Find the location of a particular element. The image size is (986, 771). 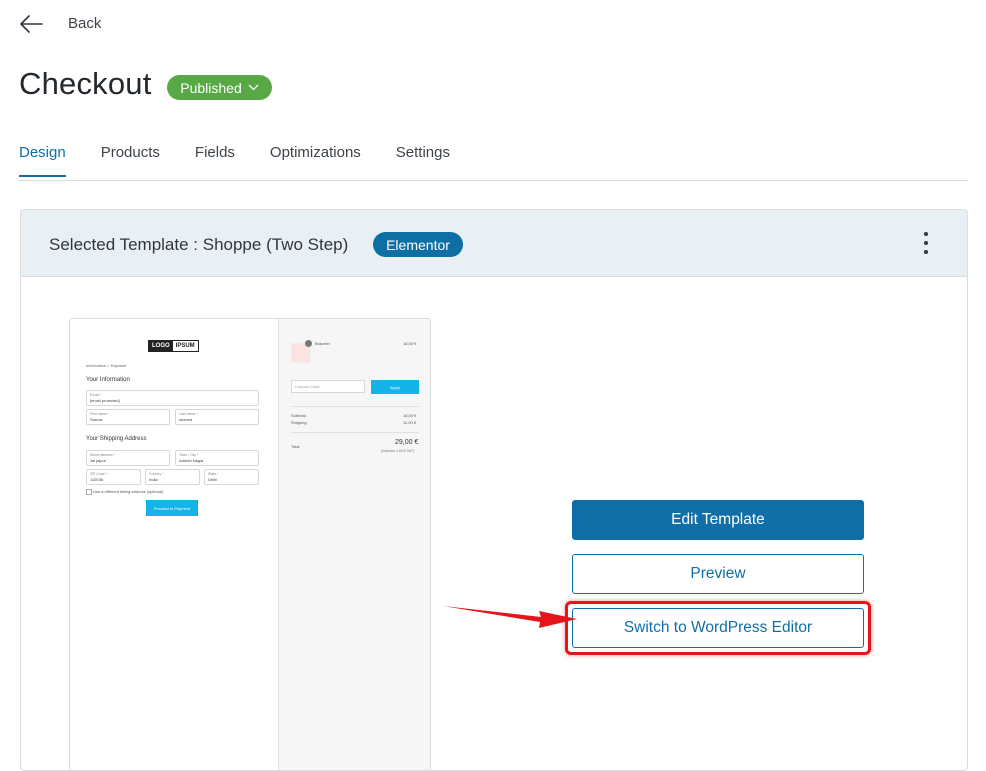

thumbnail-state-field: State * Delhi is located at coordinates (231, 477).